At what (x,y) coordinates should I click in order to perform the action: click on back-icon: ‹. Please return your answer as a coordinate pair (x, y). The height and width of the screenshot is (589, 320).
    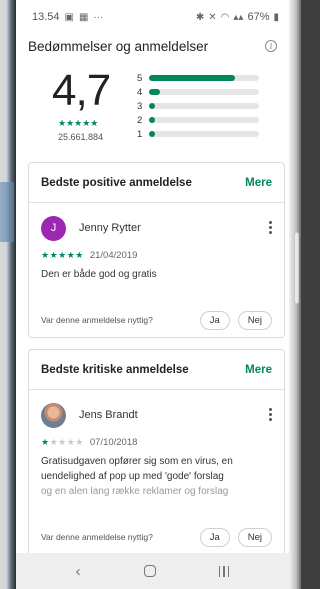
    Looking at the image, I should click on (78, 571).